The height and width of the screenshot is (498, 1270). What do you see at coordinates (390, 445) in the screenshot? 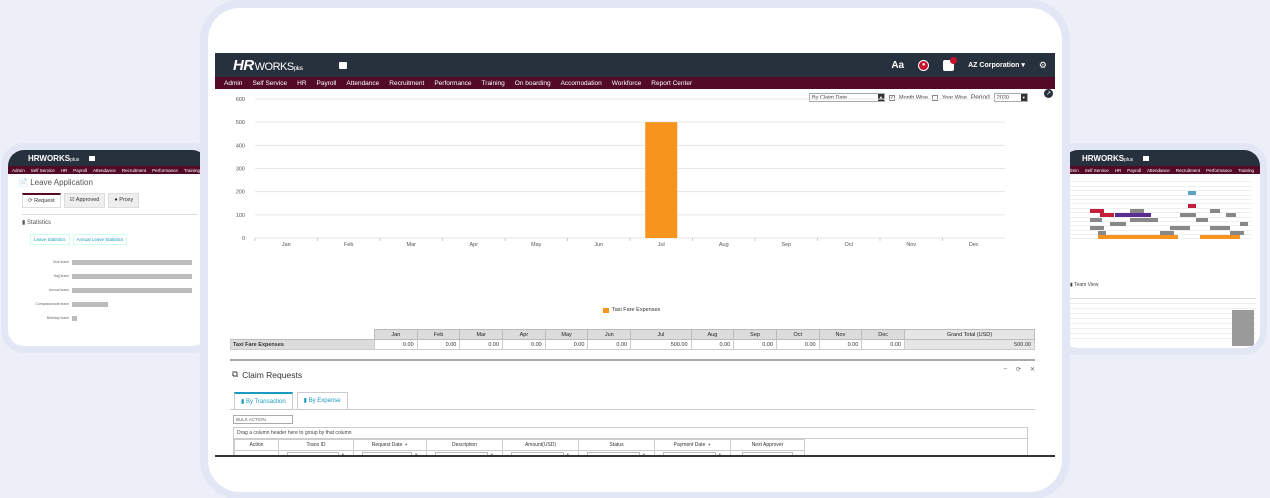
I see `column-header-request-date: Request Date ▼` at bounding box center [390, 445].